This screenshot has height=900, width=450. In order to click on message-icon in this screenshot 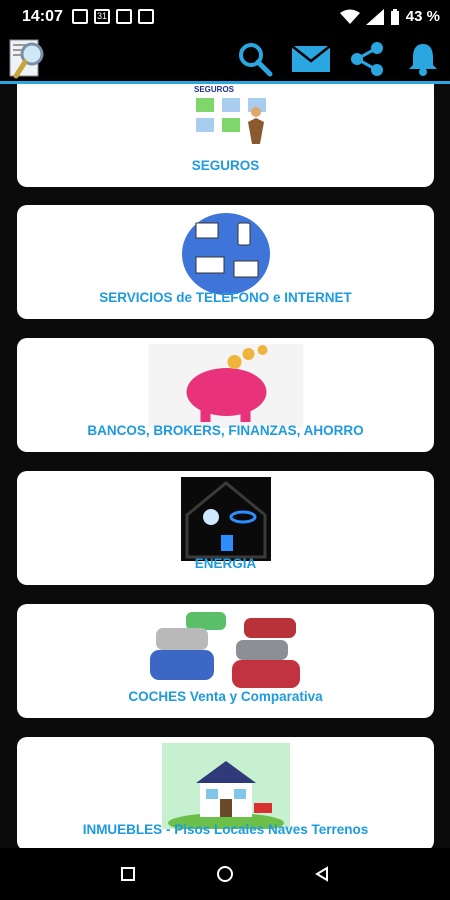, I will do `click(80, 16)`.